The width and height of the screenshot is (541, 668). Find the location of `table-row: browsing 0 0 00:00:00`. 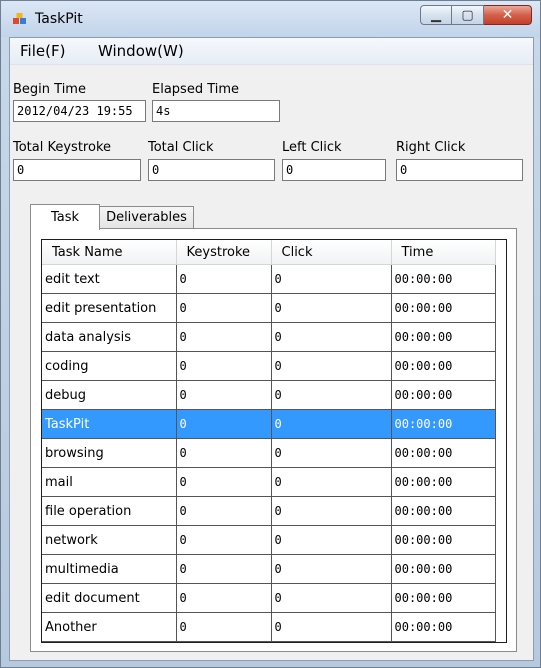

table-row: browsing 0 0 00:00:00 is located at coordinates (269, 453).